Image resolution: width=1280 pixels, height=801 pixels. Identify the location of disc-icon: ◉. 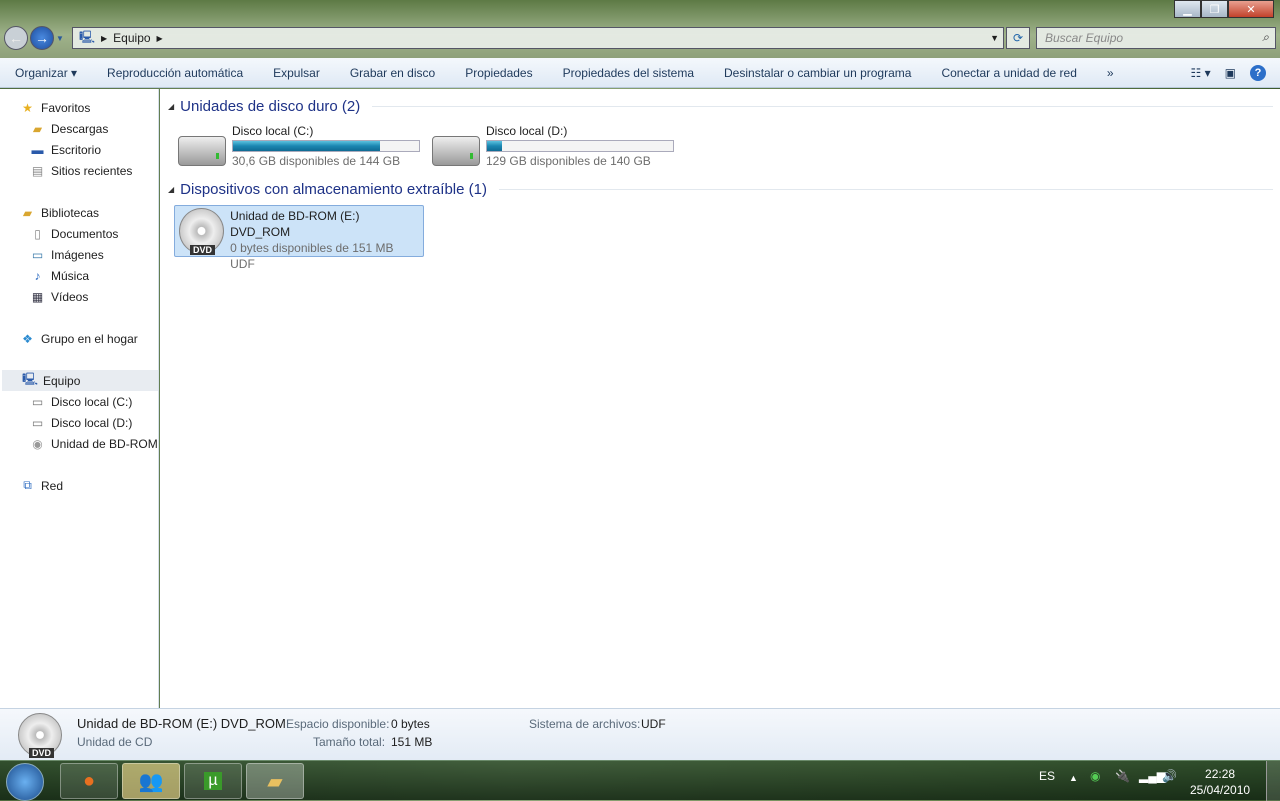
(37, 443).